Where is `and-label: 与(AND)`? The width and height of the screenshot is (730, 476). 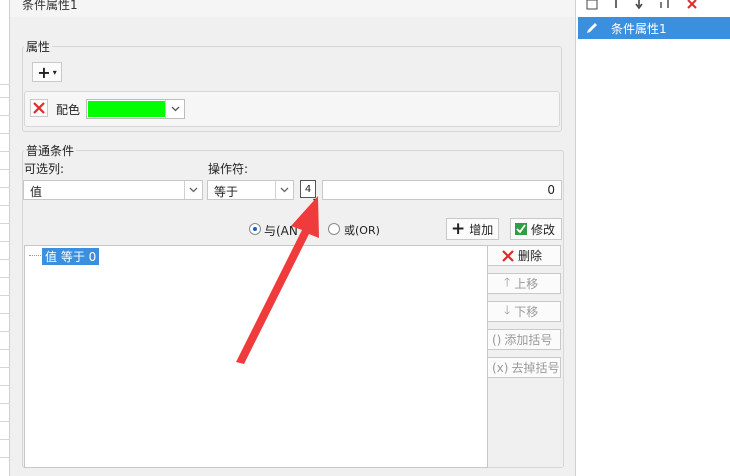
and-label: 与(AND) is located at coordinates (281, 231).